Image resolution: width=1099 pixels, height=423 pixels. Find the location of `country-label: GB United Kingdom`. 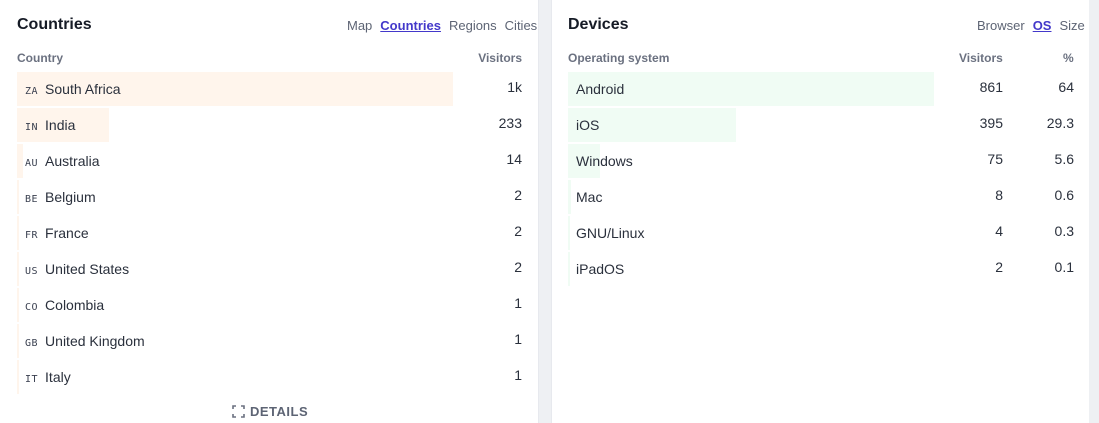

country-label: GB United Kingdom is located at coordinates (85, 341).